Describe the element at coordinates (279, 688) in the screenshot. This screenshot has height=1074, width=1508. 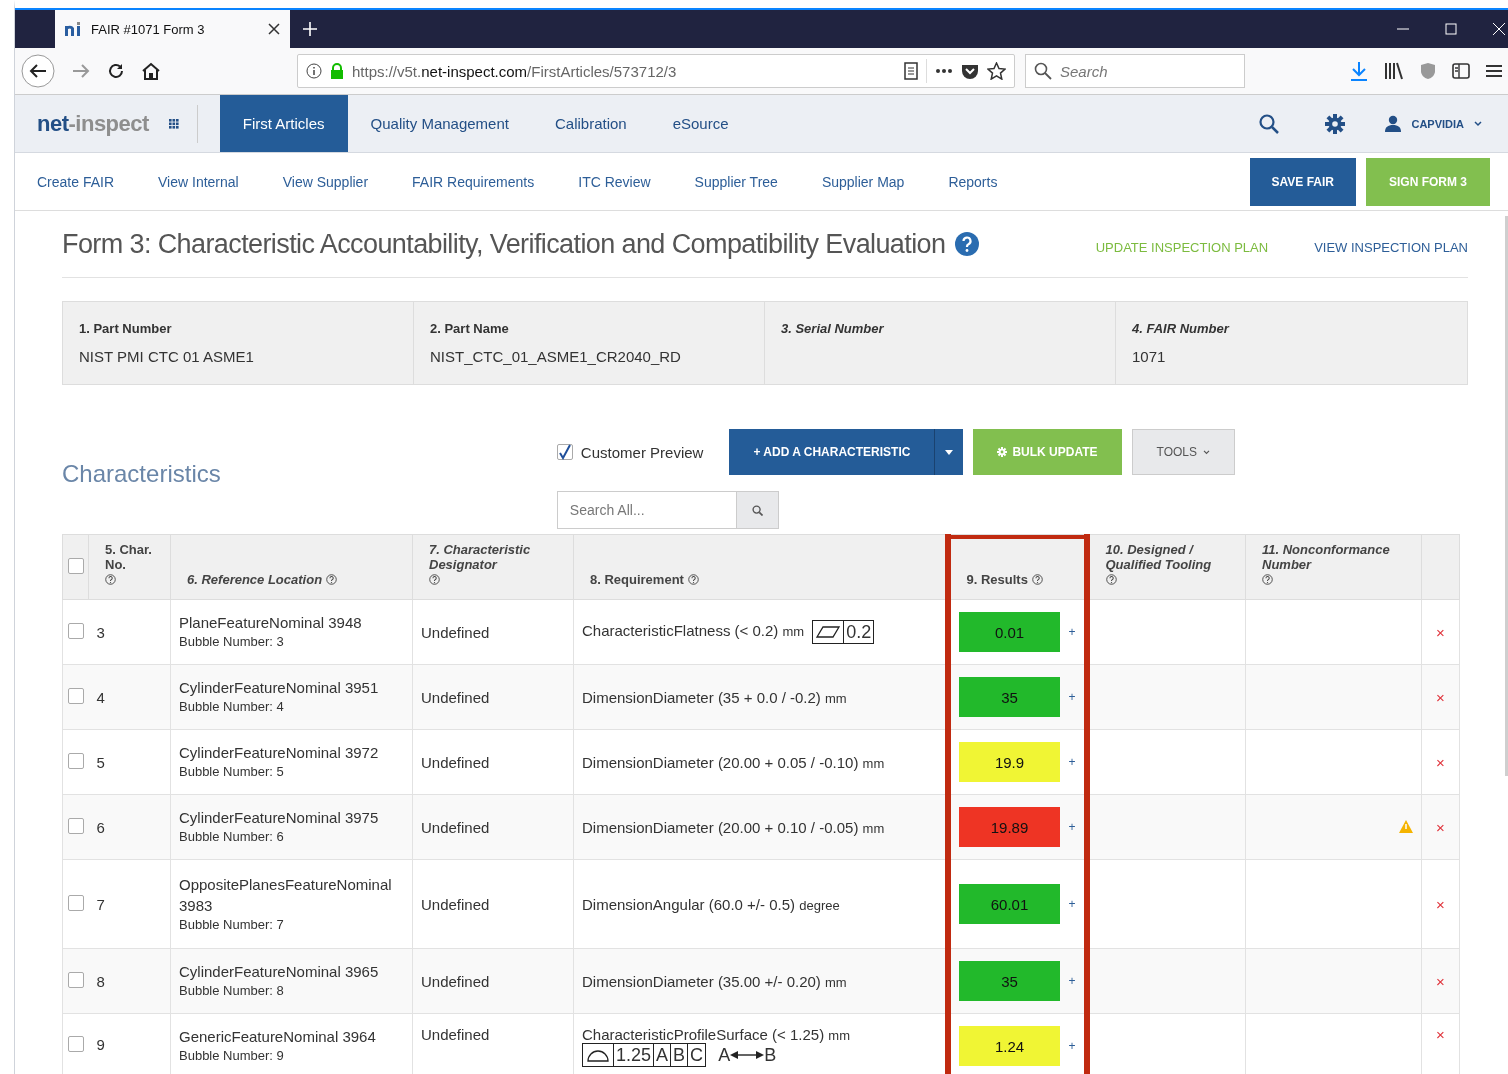
I see `reference-location: CylinderFeatureNominal 3951` at that location.